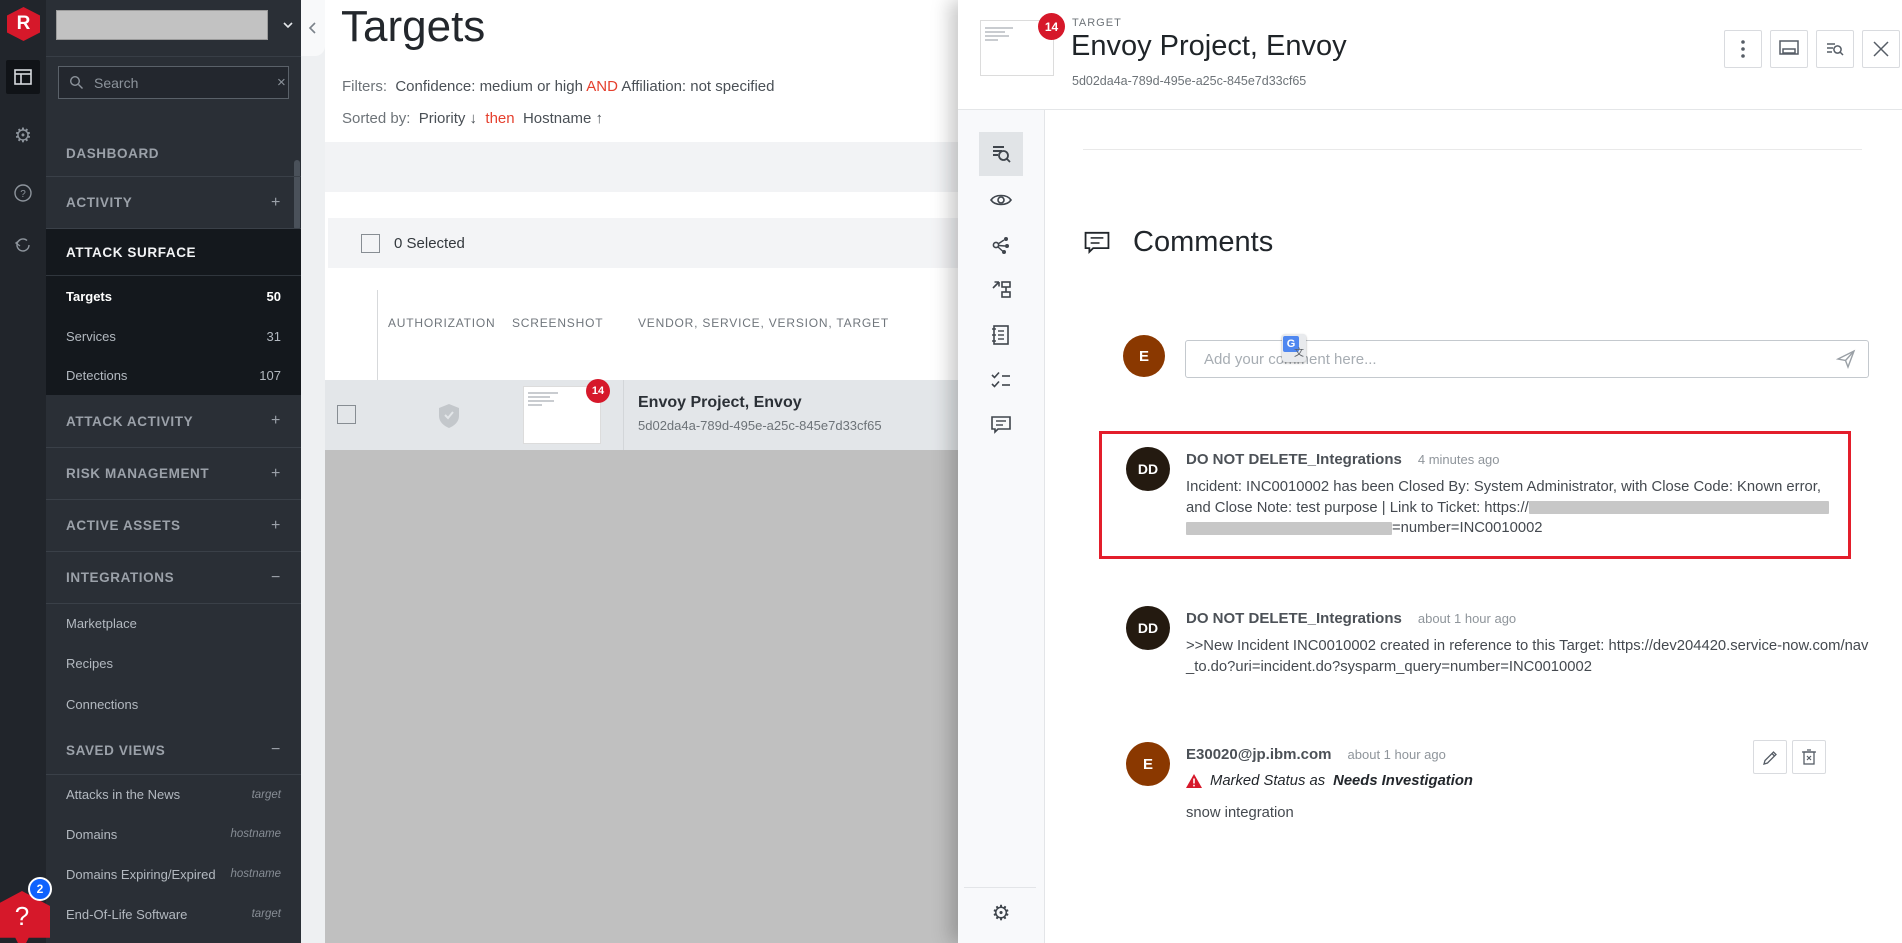  What do you see at coordinates (313, 471) in the screenshot?
I see `sidebar-collapse-strip` at bounding box center [313, 471].